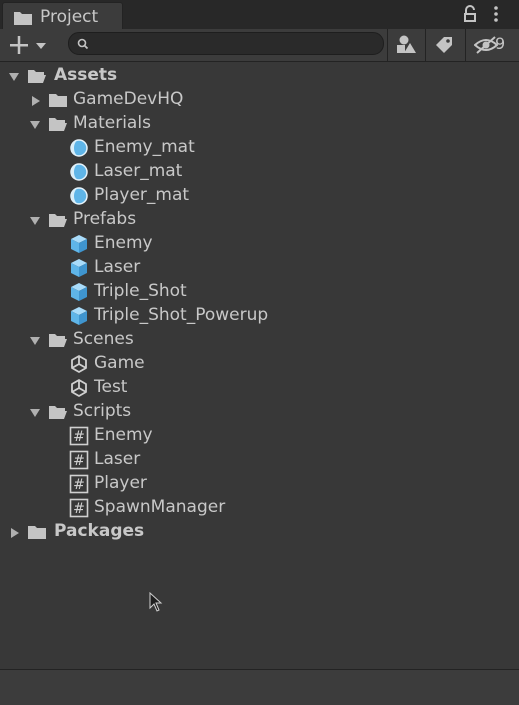 Image resolution: width=519 pixels, height=705 pixels. Describe the element at coordinates (140, 291) in the screenshot. I see `tree-item-label: Triple_Shot` at that location.